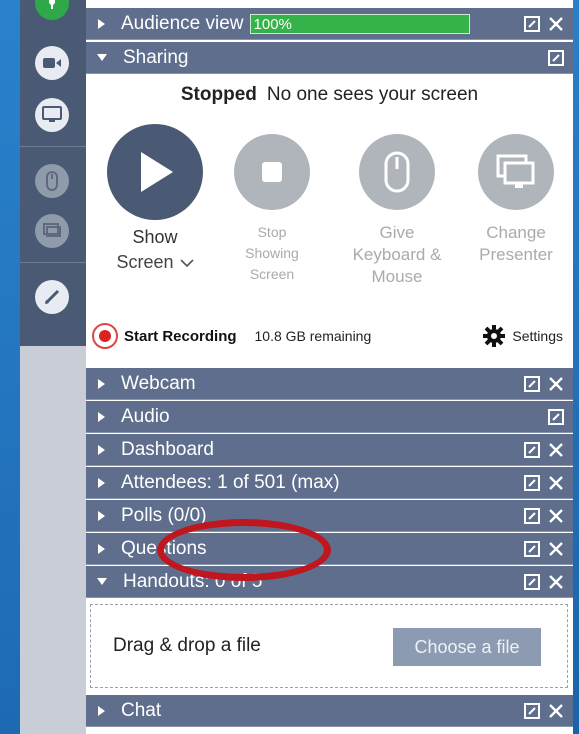 This screenshot has height=734, width=579. I want to click on change-label-line: Change, so click(516, 232).